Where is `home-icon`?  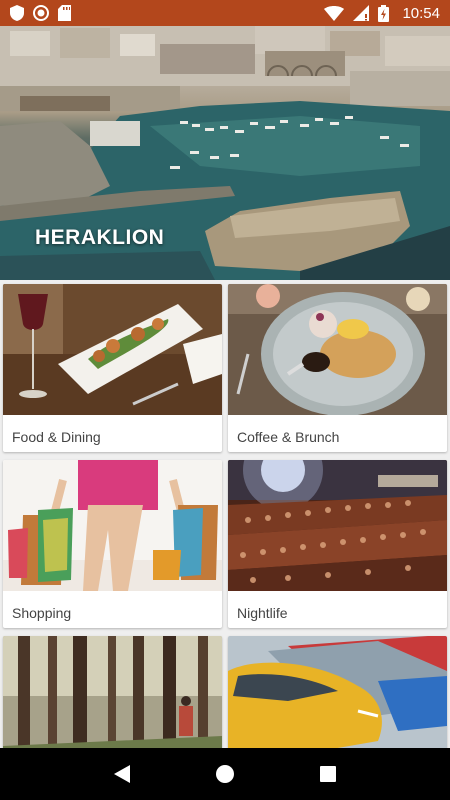 home-icon is located at coordinates (224, 774).